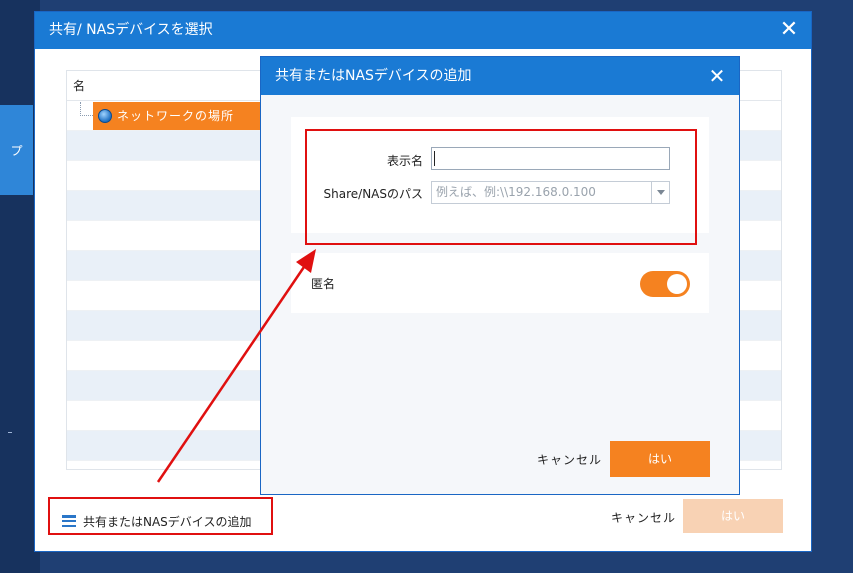 The height and width of the screenshot is (573, 853). I want to click on yes-button-disabled: はい, so click(733, 516).